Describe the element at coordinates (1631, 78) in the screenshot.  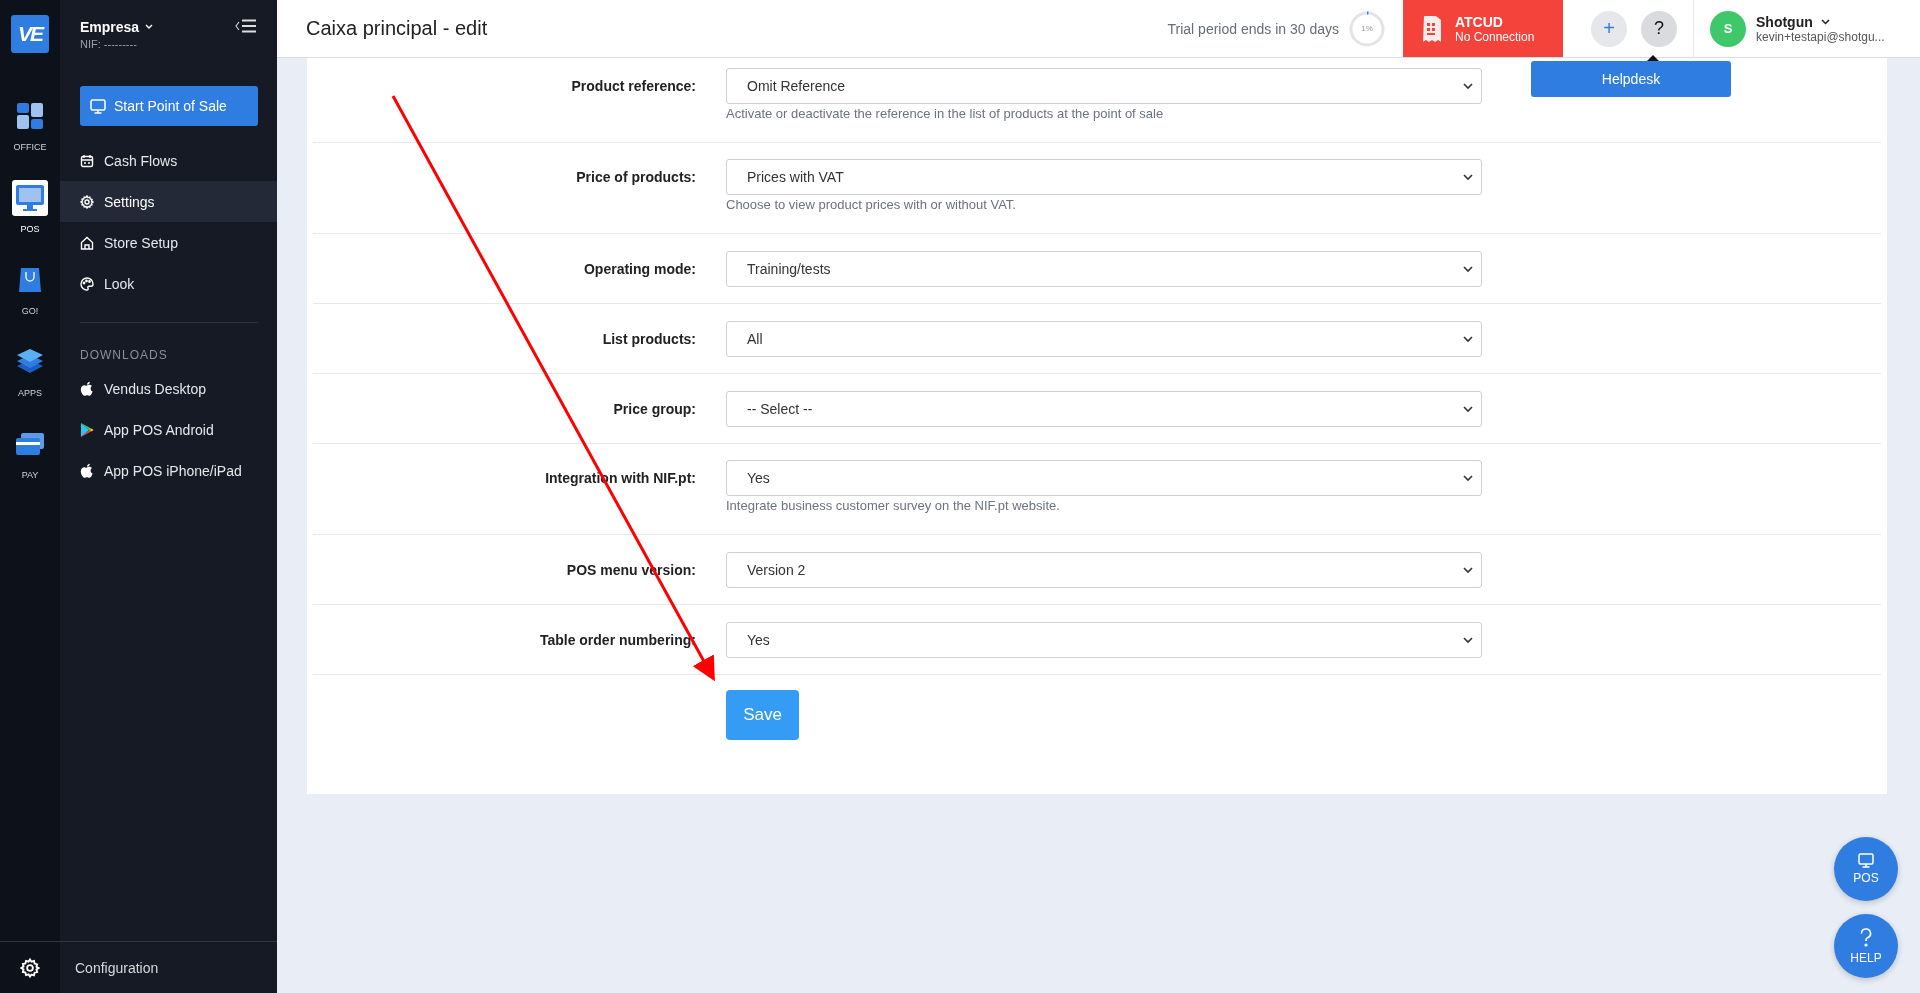
I see `helpdesk-button: Helpdesk` at that location.